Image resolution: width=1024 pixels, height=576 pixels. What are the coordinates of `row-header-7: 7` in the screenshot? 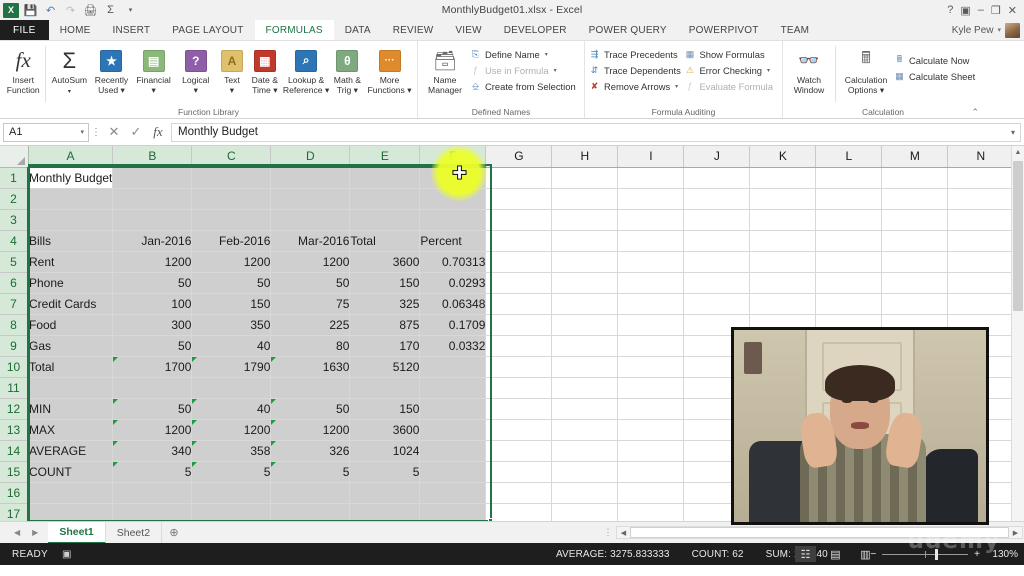 It's located at (14, 304).